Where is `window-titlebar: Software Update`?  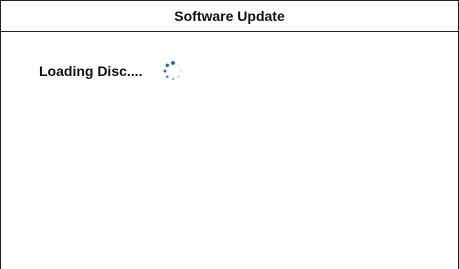 window-titlebar: Software Update is located at coordinates (229, 16).